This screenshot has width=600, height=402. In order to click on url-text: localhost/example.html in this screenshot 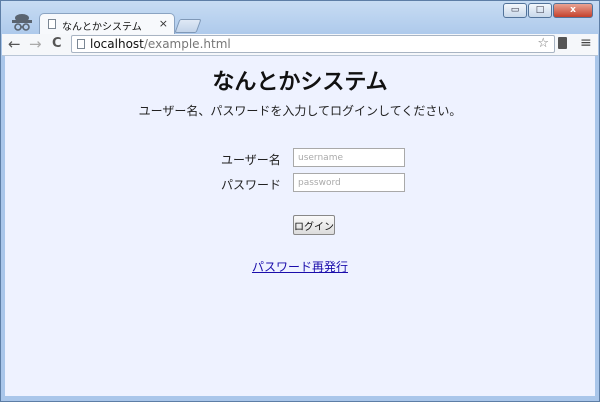, I will do `click(160, 44)`.